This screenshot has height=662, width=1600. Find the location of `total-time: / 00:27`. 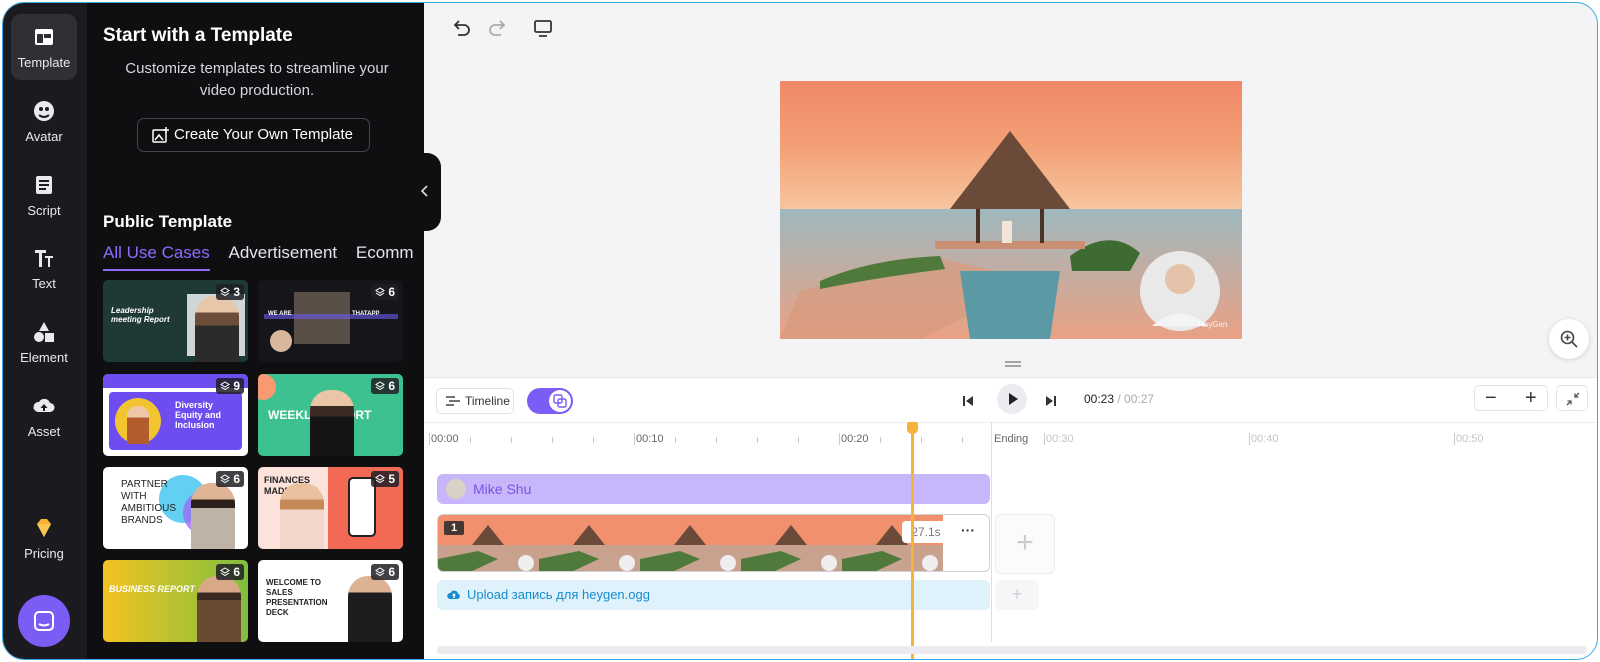

total-time: / 00:27 is located at coordinates (1136, 399).